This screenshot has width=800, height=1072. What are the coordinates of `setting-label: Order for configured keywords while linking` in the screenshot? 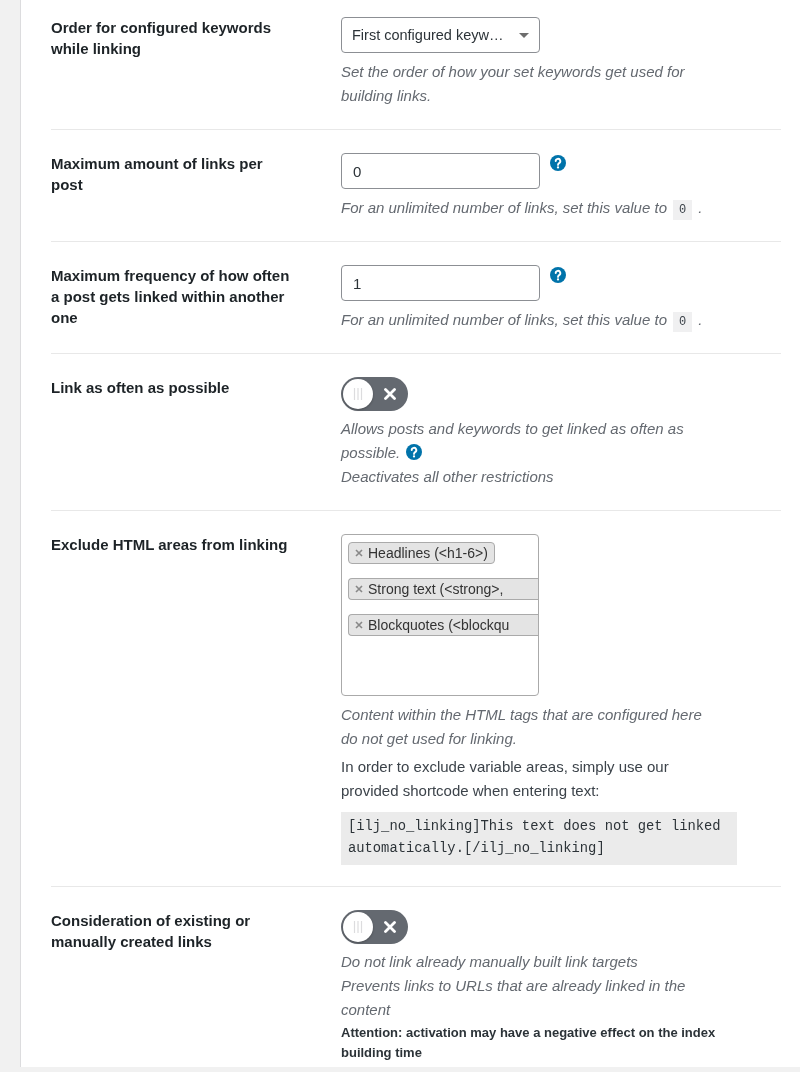 It's located at (162, 38).